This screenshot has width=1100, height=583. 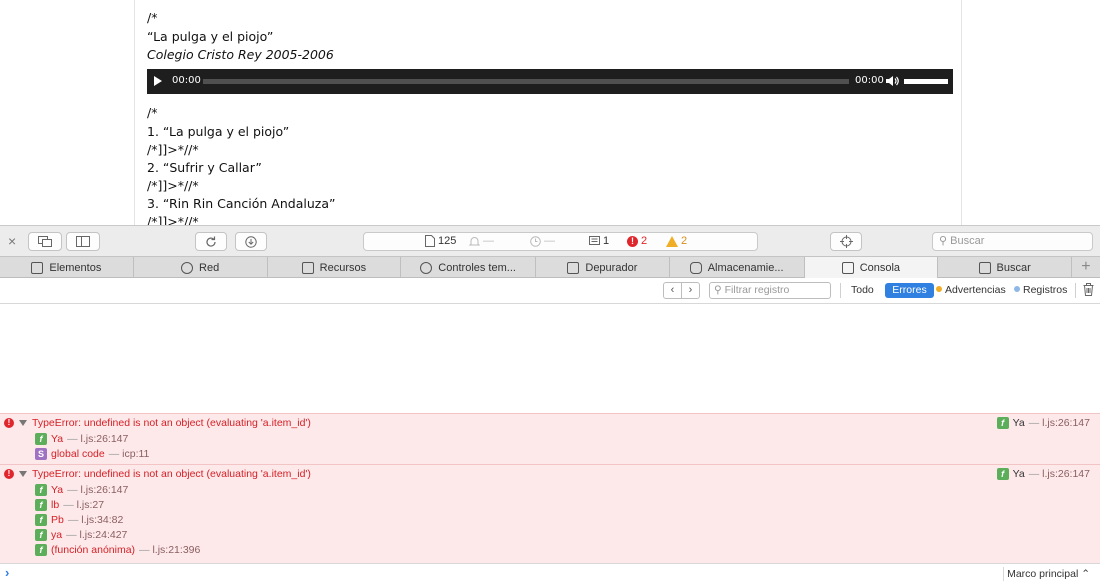 What do you see at coordinates (488, 241) in the screenshot?
I see `load-size-label: —` at bounding box center [488, 241].